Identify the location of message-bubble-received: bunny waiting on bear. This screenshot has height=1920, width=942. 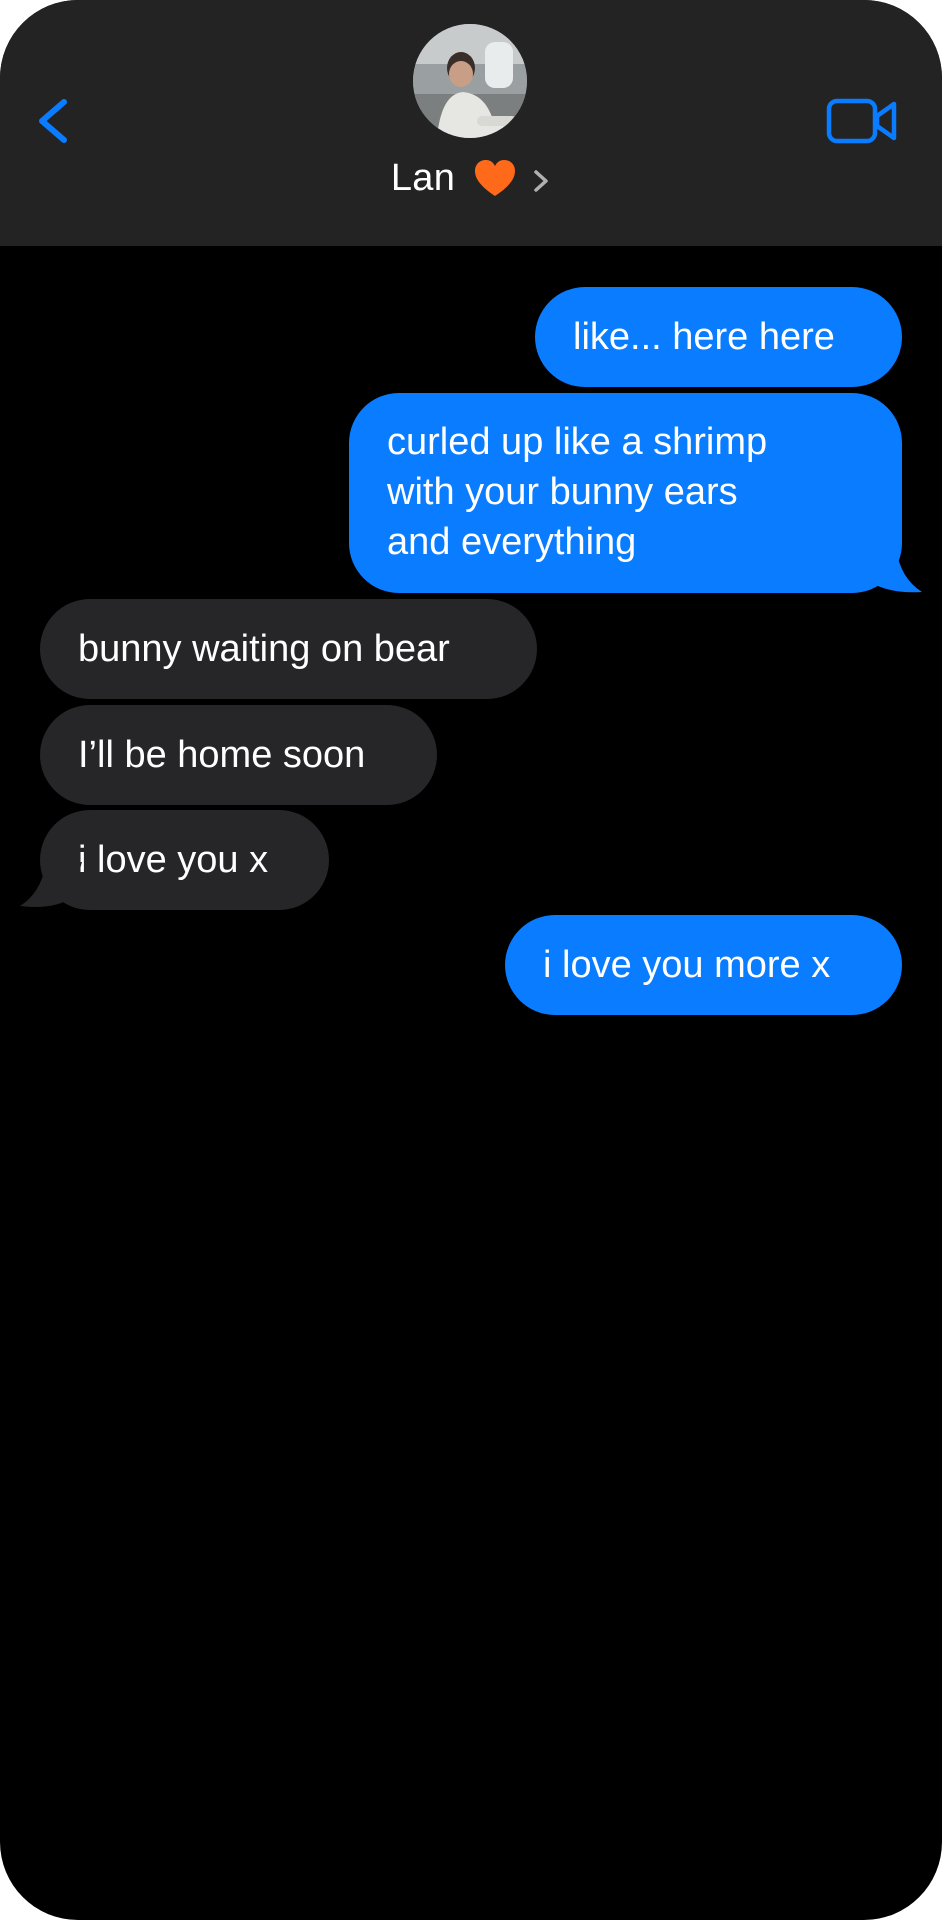
(288, 649).